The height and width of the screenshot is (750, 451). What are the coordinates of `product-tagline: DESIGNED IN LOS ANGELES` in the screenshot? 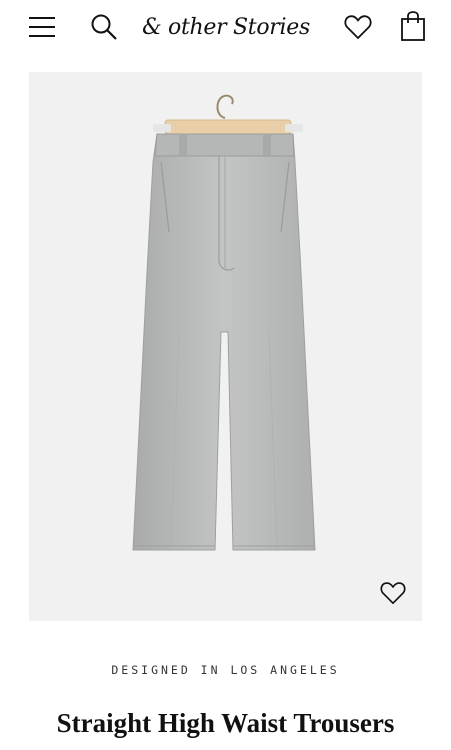 It's located at (225, 670).